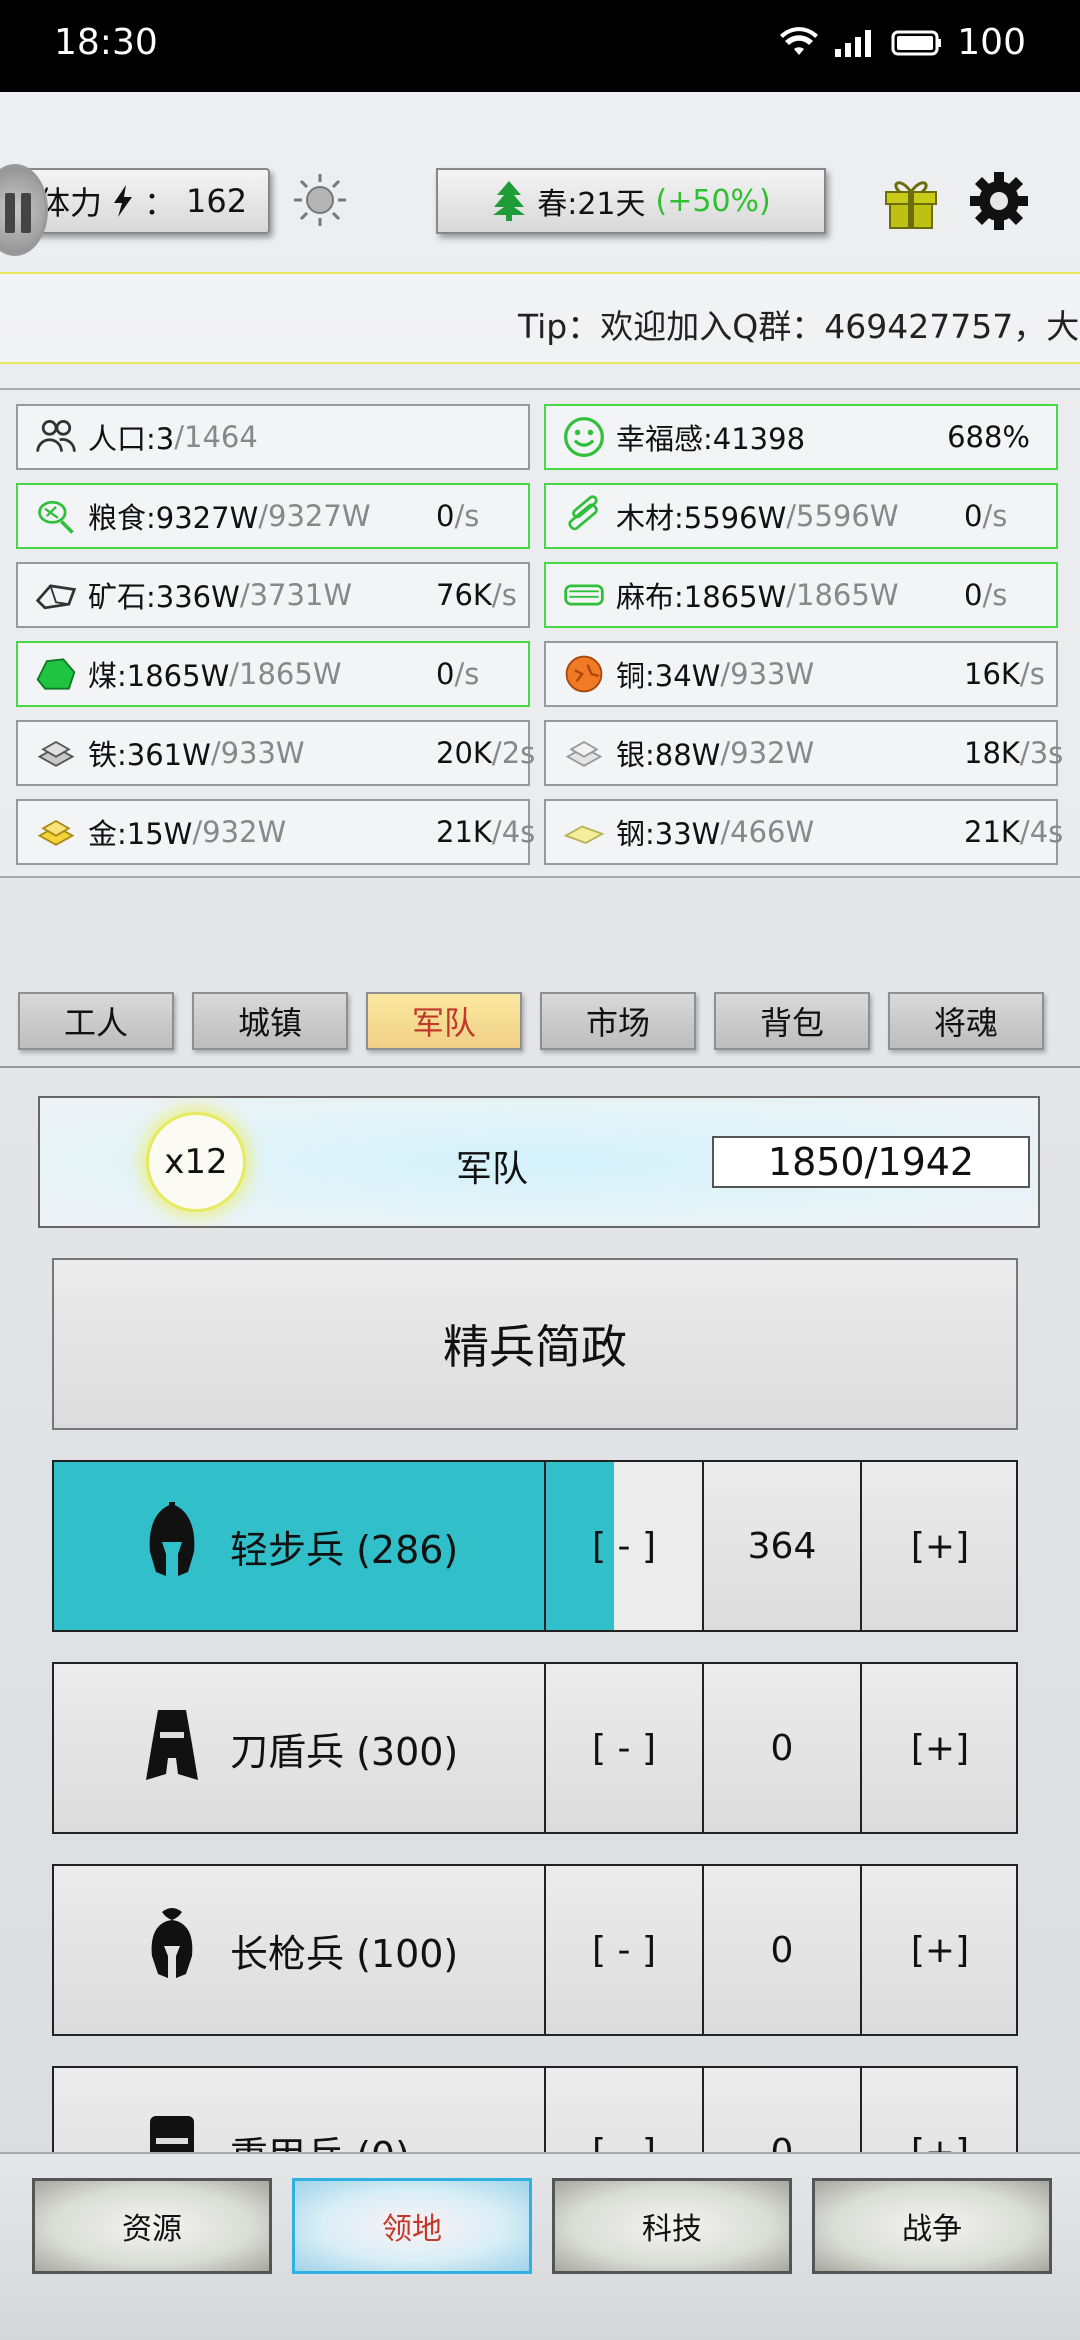 This screenshot has height=2340, width=1080. Describe the element at coordinates (412, 2226) in the screenshot. I see `nav-button-1: 领地` at that location.